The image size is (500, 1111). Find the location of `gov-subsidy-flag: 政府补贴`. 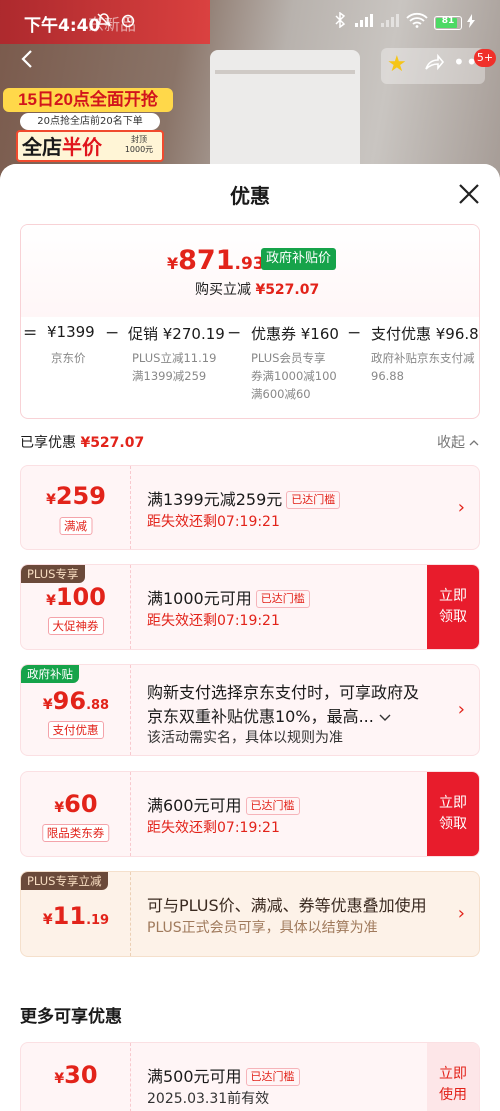

gov-subsidy-flag: 政府补贴 is located at coordinates (50, 674).